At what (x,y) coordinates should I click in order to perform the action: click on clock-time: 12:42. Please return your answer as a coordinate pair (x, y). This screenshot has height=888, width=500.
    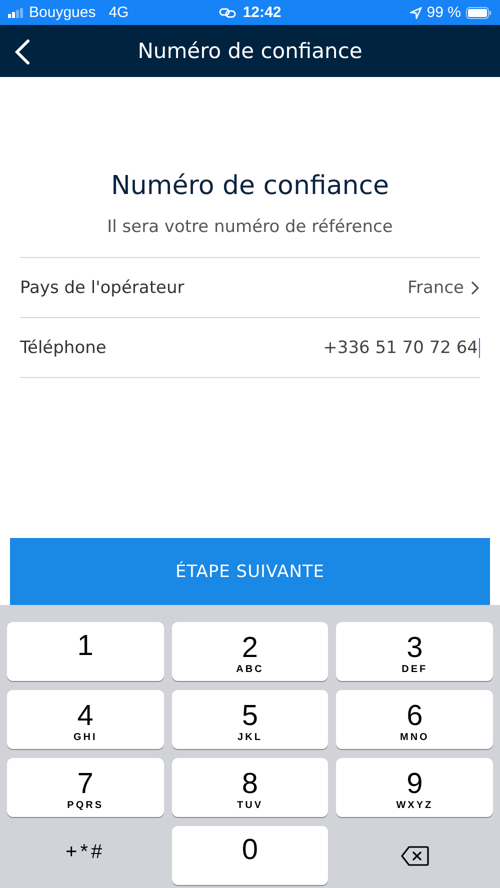
    Looking at the image, I should click on (262, 12).